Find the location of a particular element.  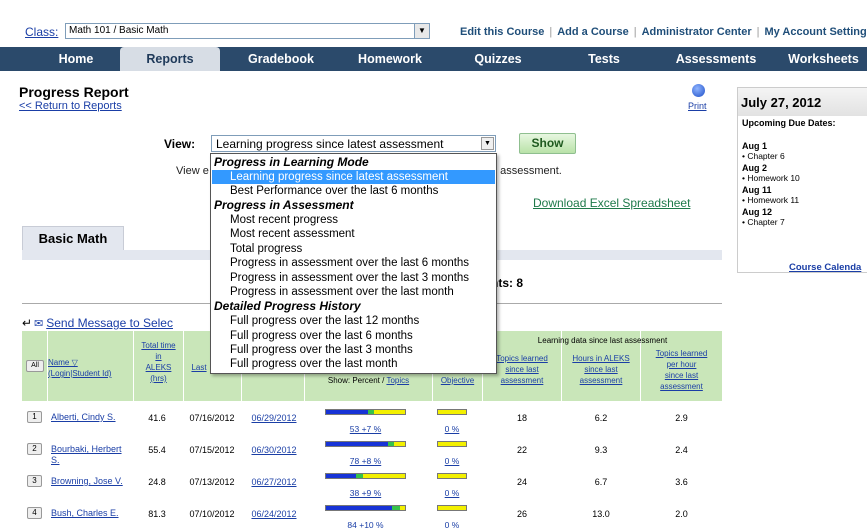

last-login-value: 07/15/2012 is located at coordinates (212, 450).